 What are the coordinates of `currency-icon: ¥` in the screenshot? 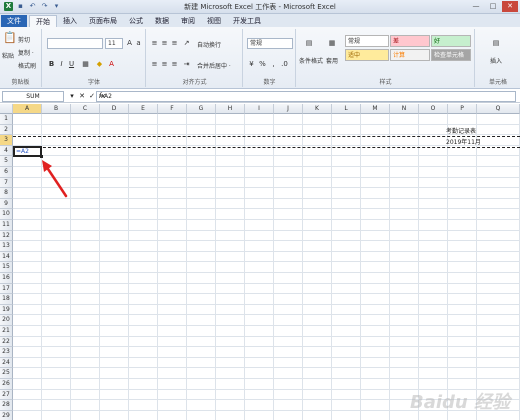 It's located at (251, 64).